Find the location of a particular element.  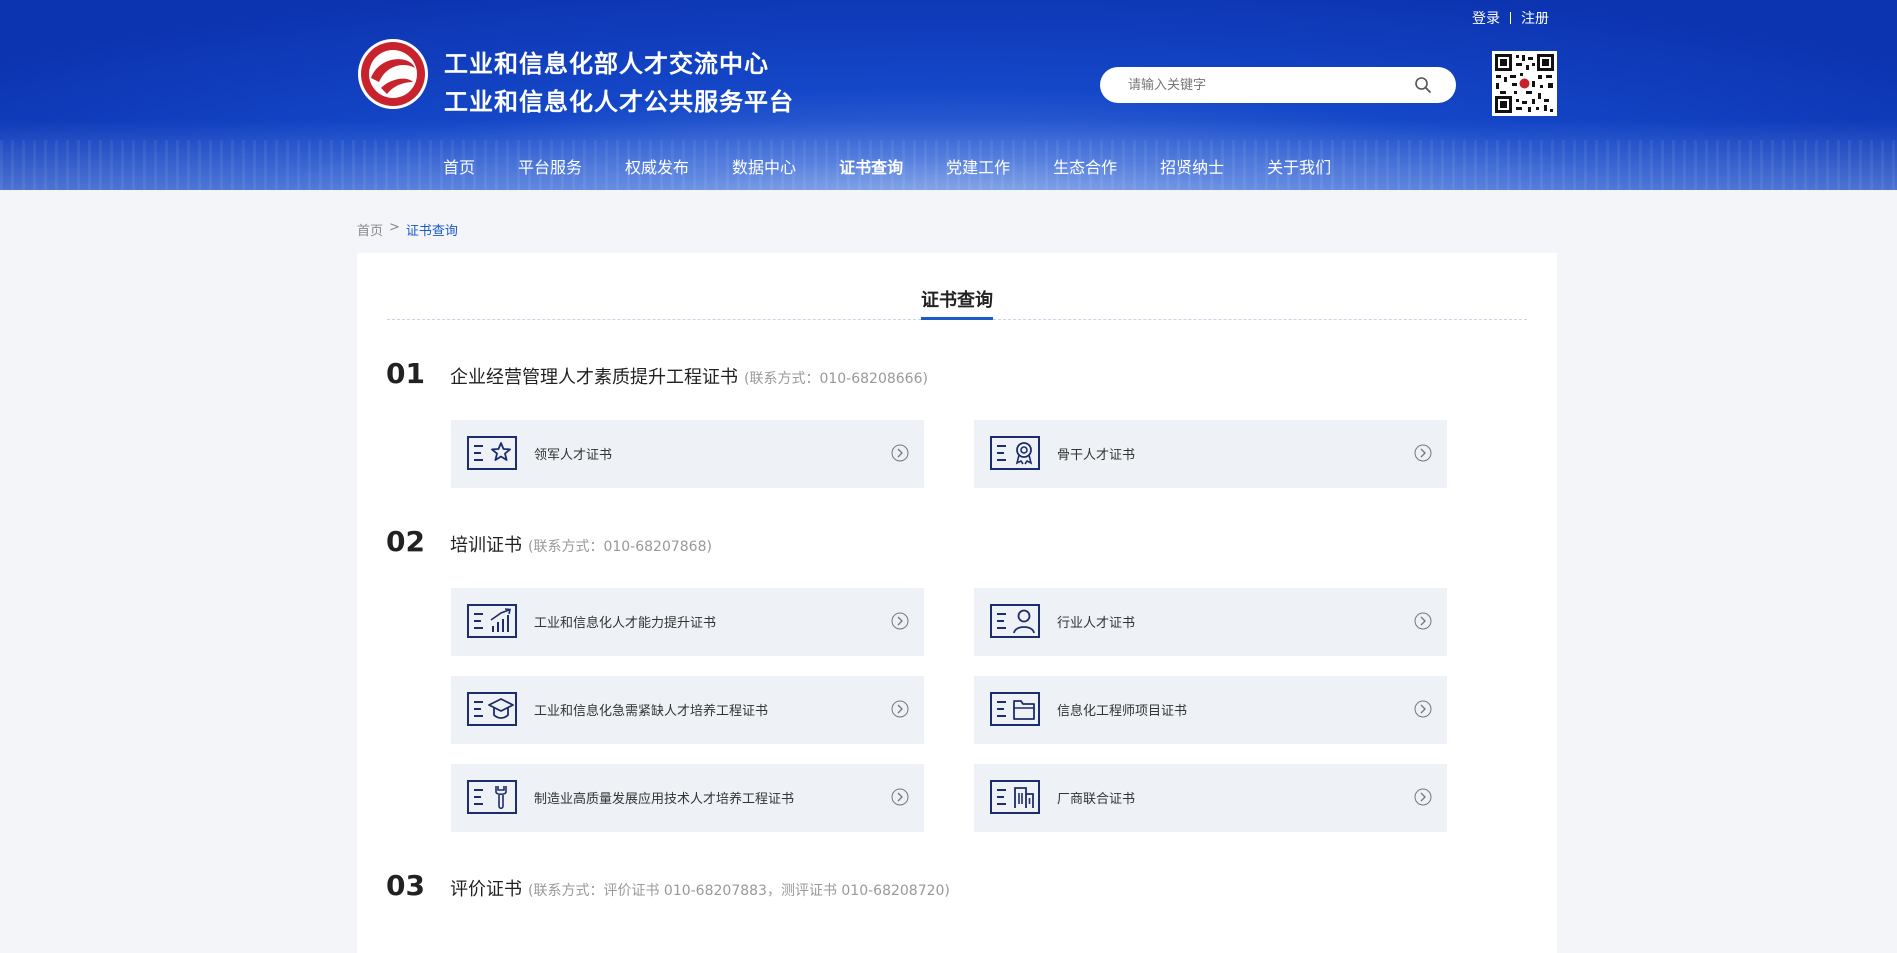

center-logo is located at coordinates (393, 74).